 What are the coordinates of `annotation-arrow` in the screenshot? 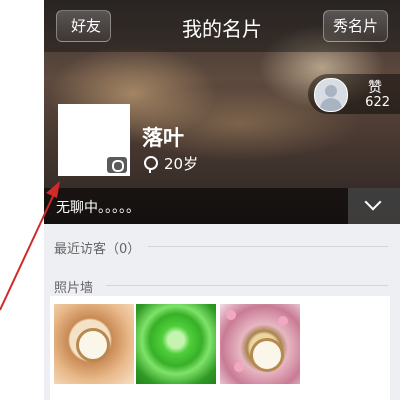 It's located at (30, 246).